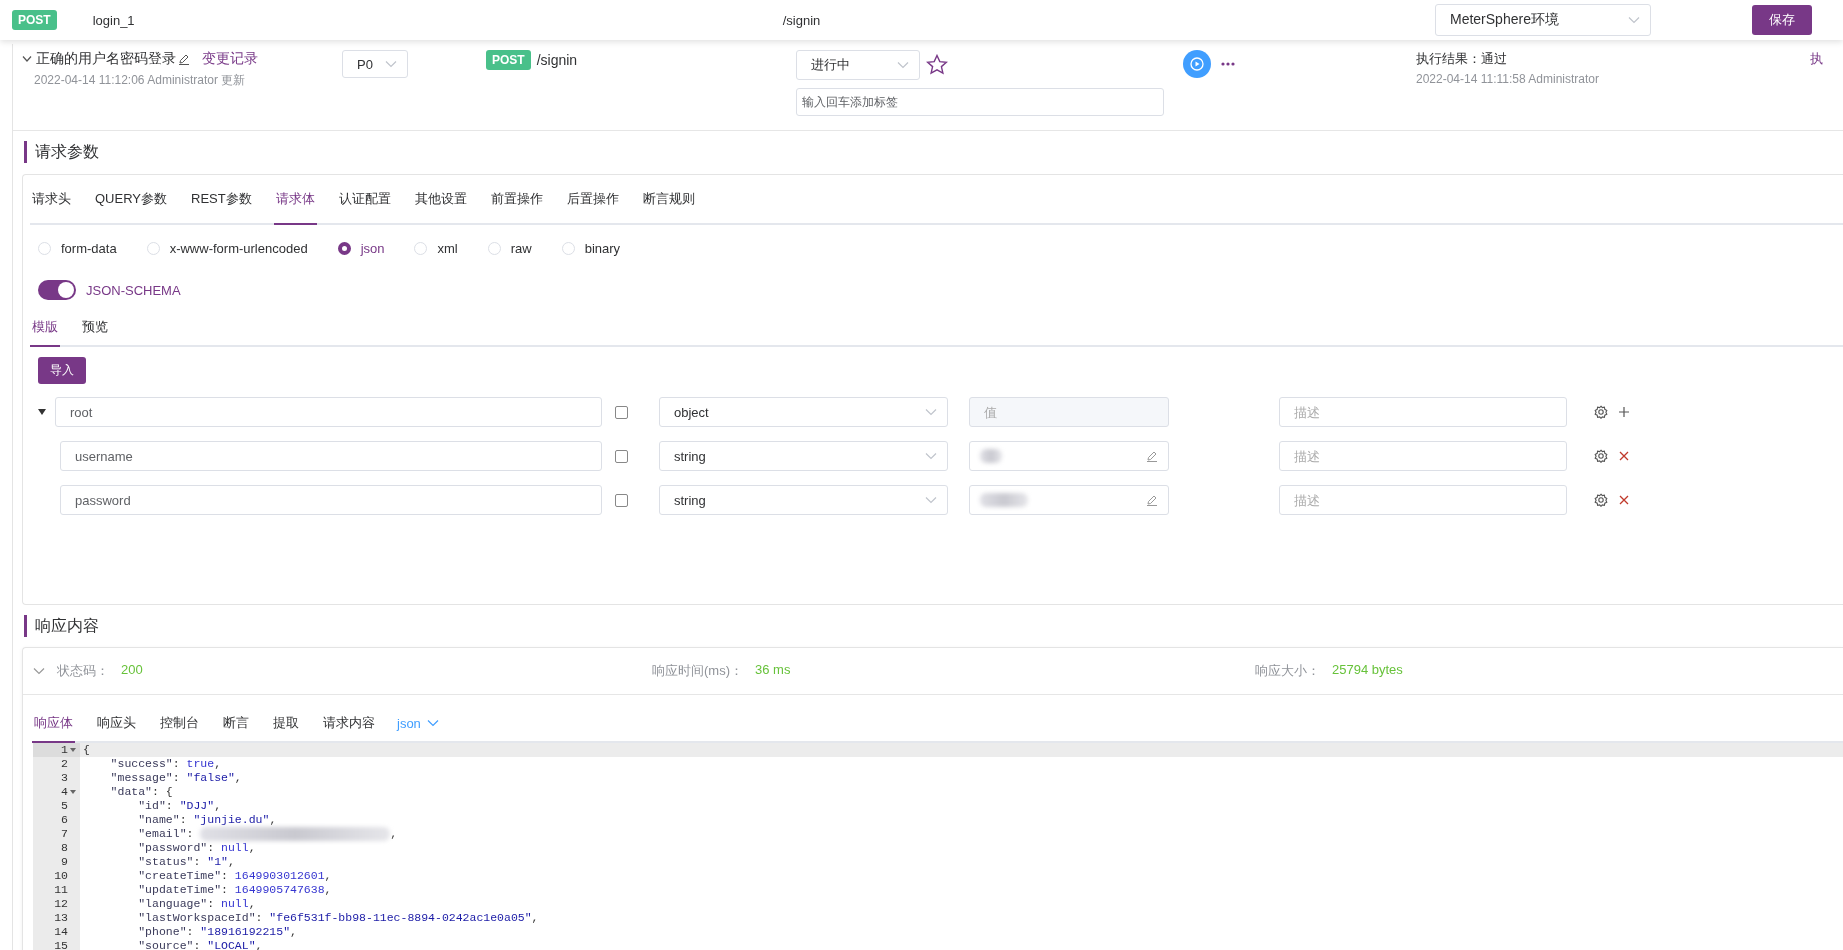 Image resolution: width=1843 pixels, height=950 pixels. Describe the element at coordinates (592, 200) in the screenshot. I see `tab: 后置操作` at that location.